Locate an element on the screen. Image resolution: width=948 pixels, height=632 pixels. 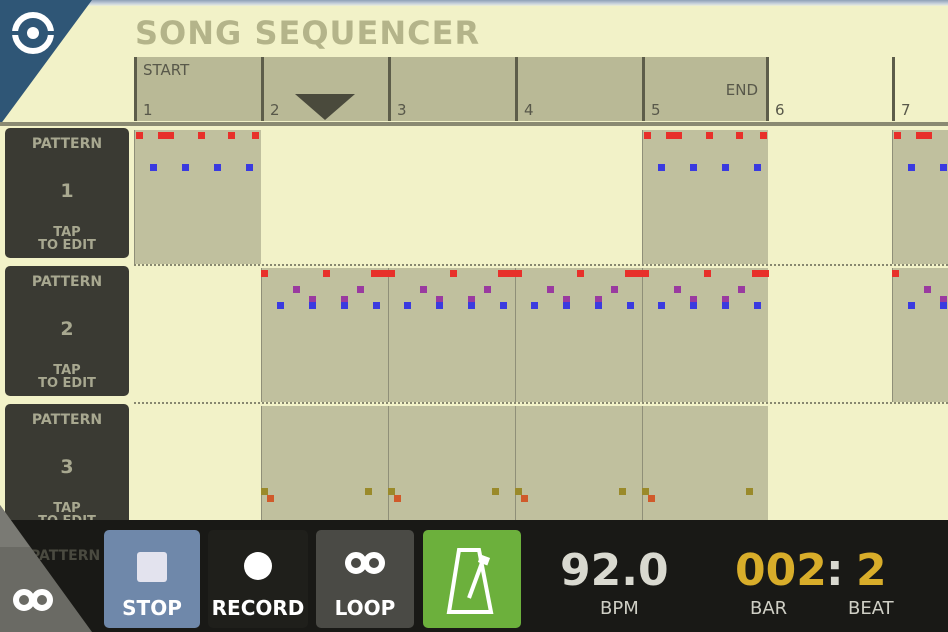
grid-cell-p3-bar2 is located at coordinates (324, 466).